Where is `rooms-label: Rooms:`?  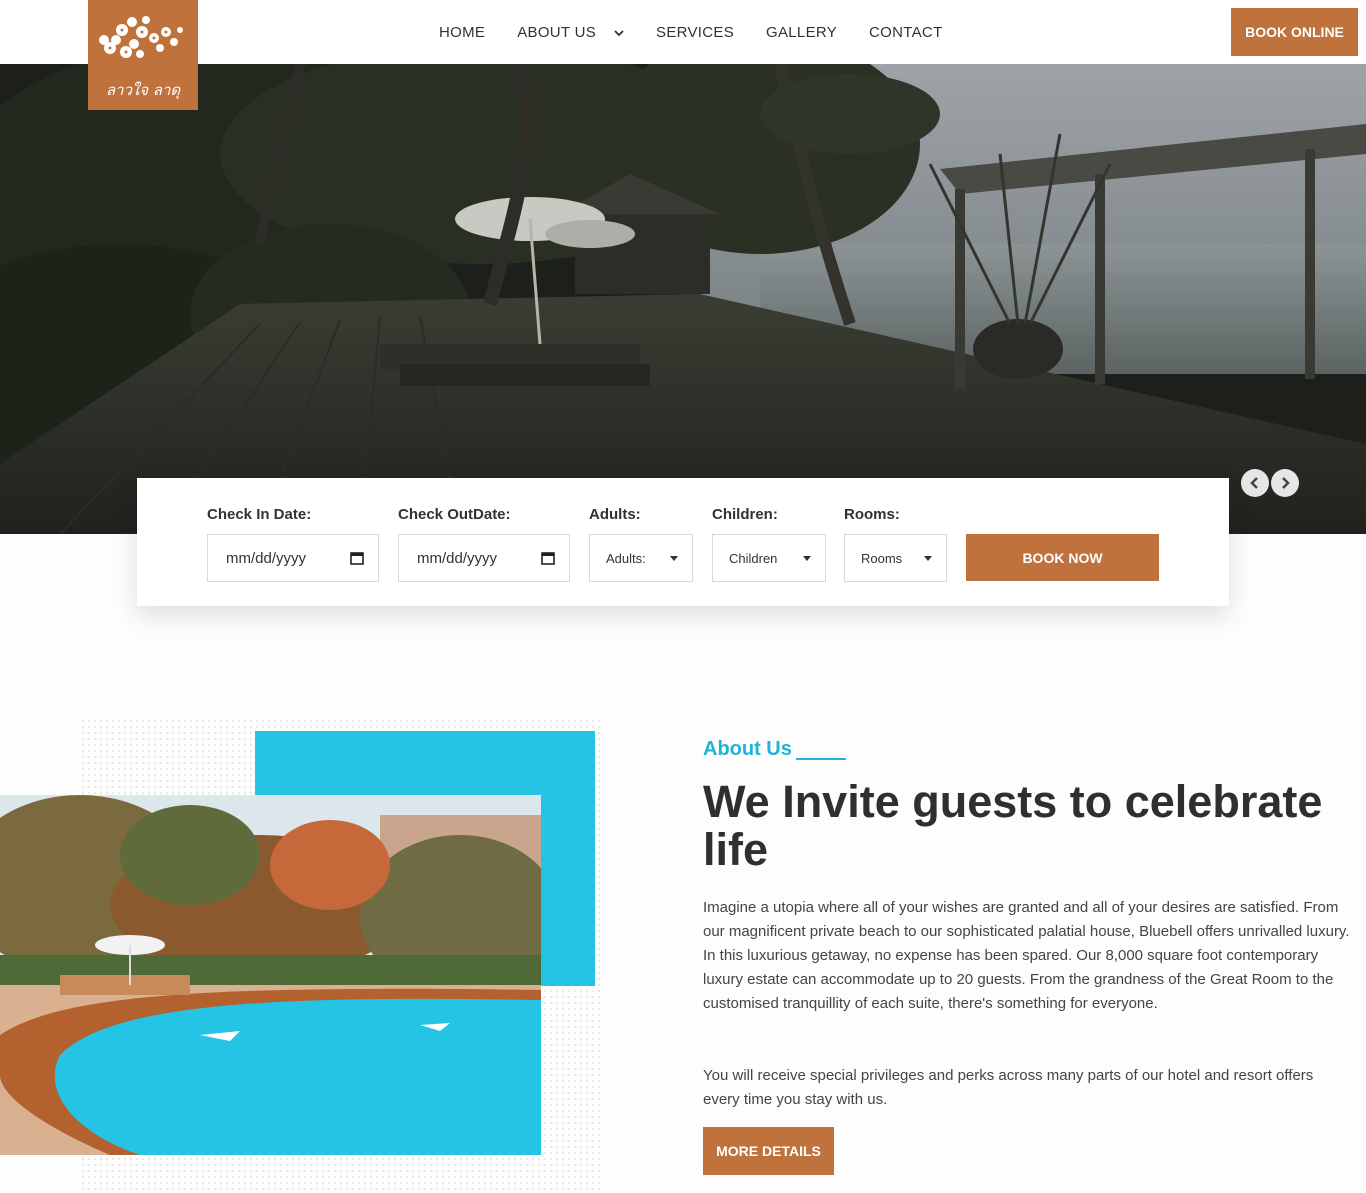
rooms-label: Rooms: is located at coordinates (872, 514).